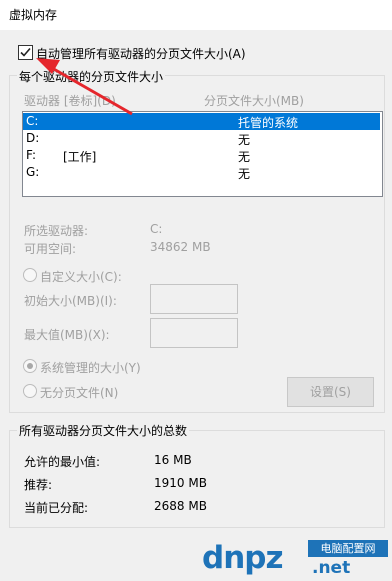 This screenshot has width=392, height=581. What do you see at coordinates (242, 558) in the screenshot?
I see `watermark-main-text: dnpz` at bounding box center [242, 558].